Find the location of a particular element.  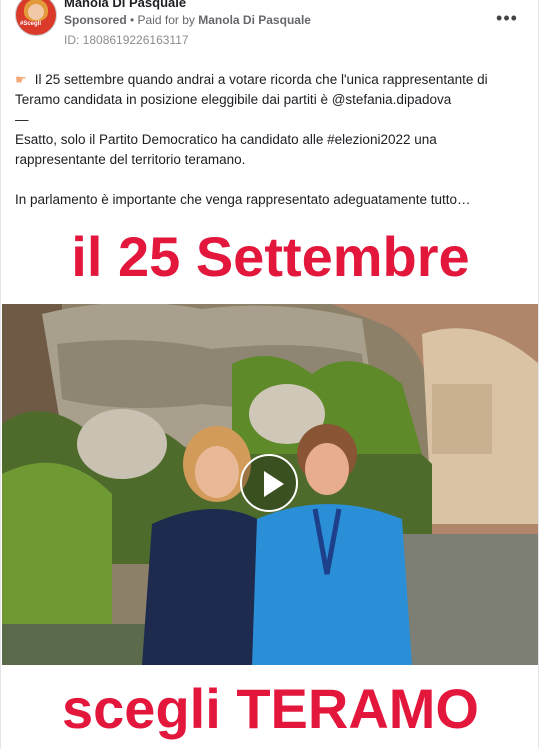

page-avatar: #Scegli is located at coordinates (36, 18).